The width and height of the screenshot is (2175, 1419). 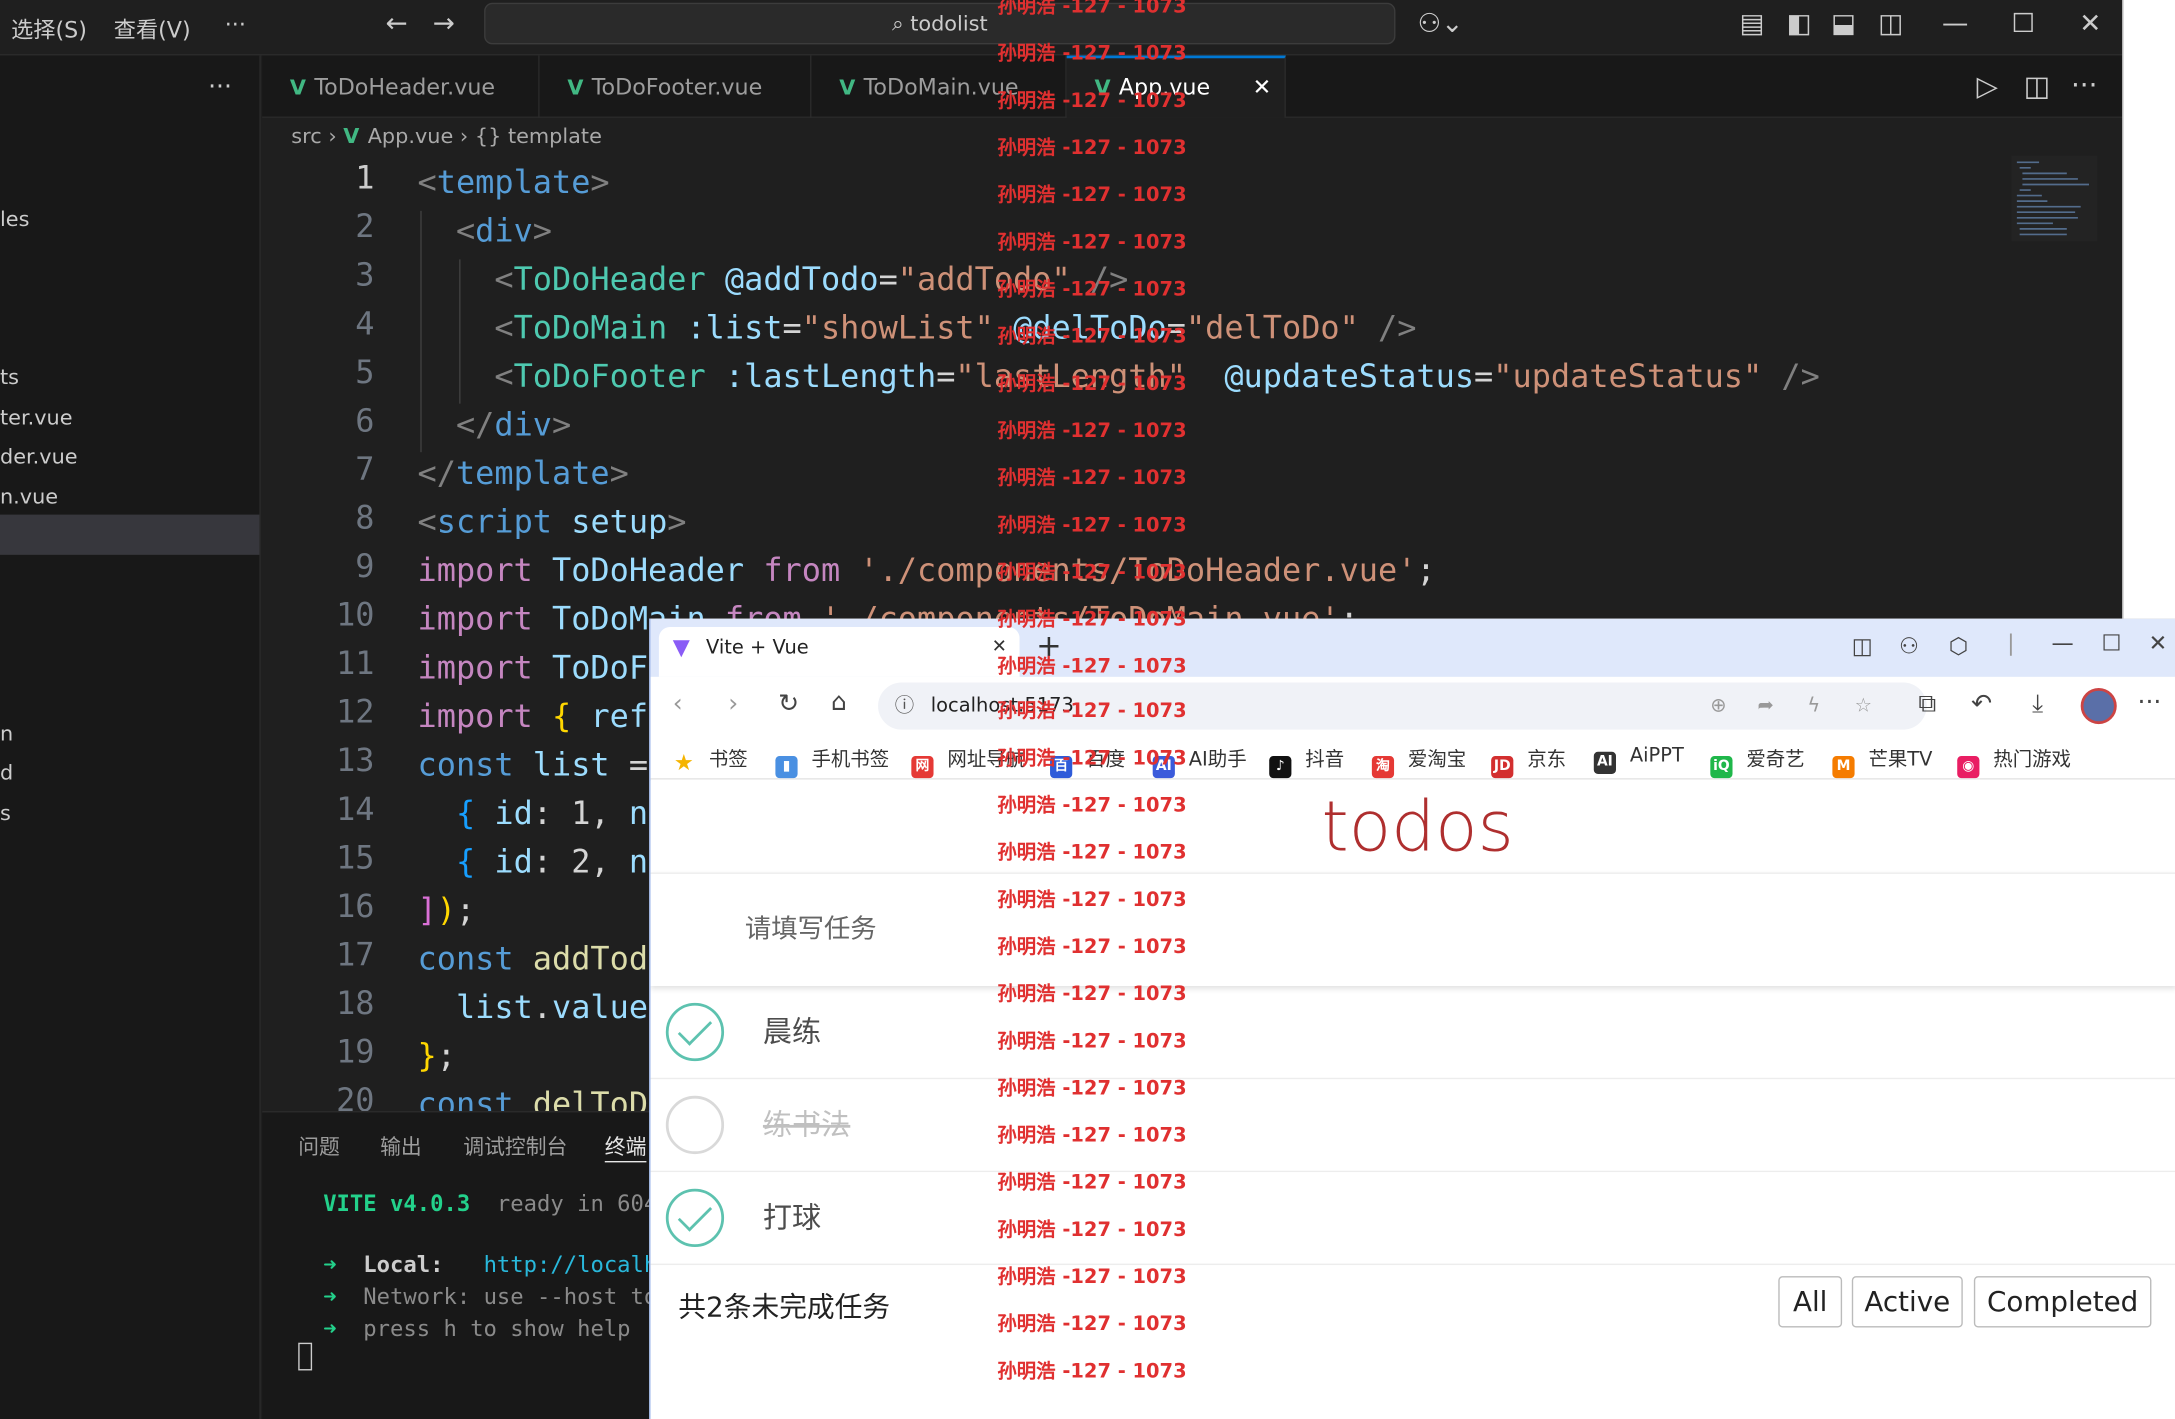 I want to click on terminal-line: ➜ Local: http://localh, so click(x=490, y=1264).